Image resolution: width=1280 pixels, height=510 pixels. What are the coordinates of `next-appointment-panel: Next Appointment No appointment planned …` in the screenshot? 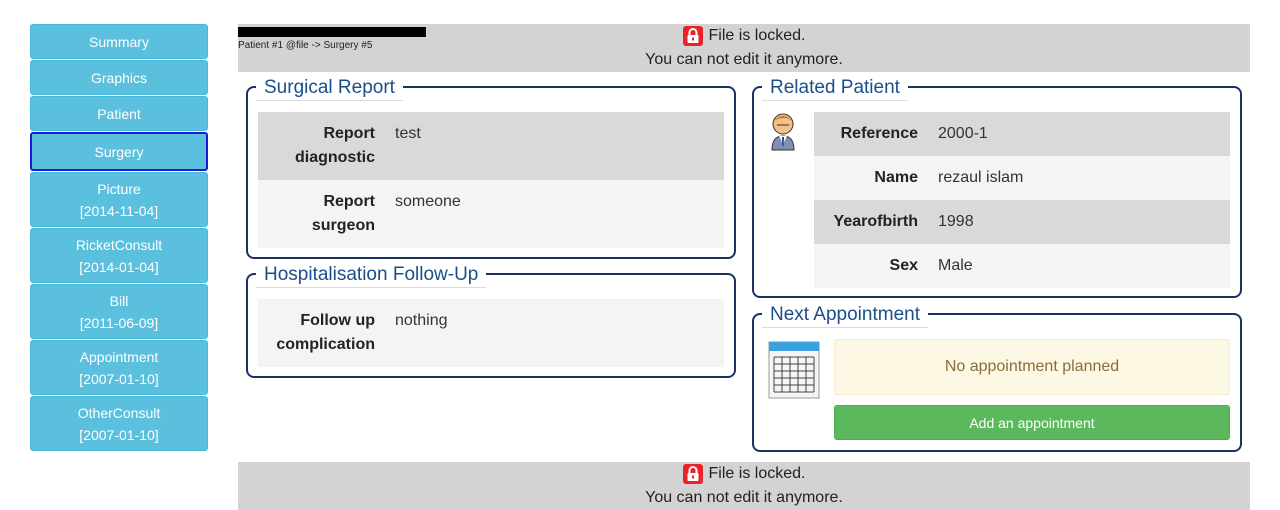 It's located at (997, 377).